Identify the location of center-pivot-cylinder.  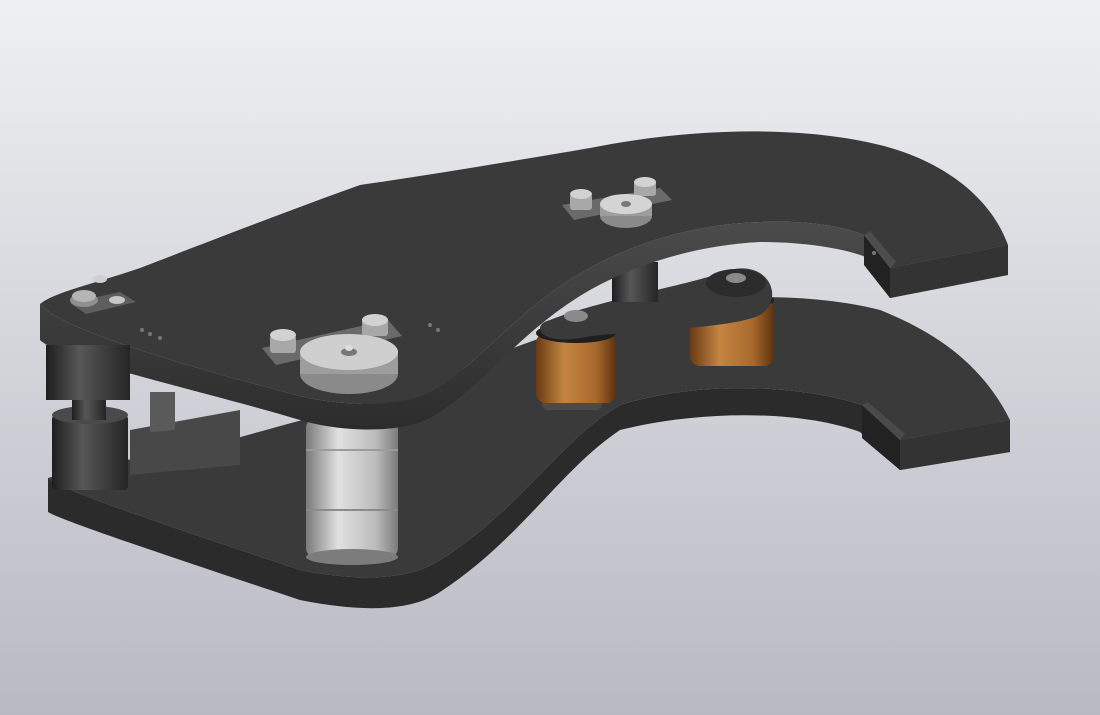
(352, 491).